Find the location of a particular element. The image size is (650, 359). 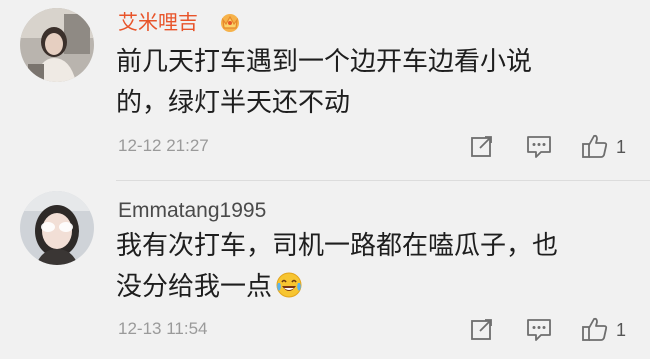

timestamp: 12-13 11:54 is located at coordinates (163, 328).